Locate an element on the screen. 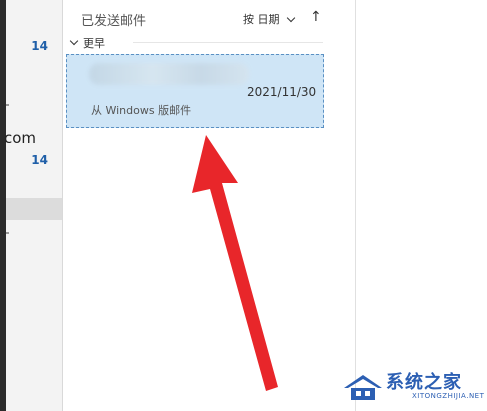 This screenshot has width=487, height=411. message-list-header: 已发送邮件 按 日期 ↑ is located at coordinates (209, 16).